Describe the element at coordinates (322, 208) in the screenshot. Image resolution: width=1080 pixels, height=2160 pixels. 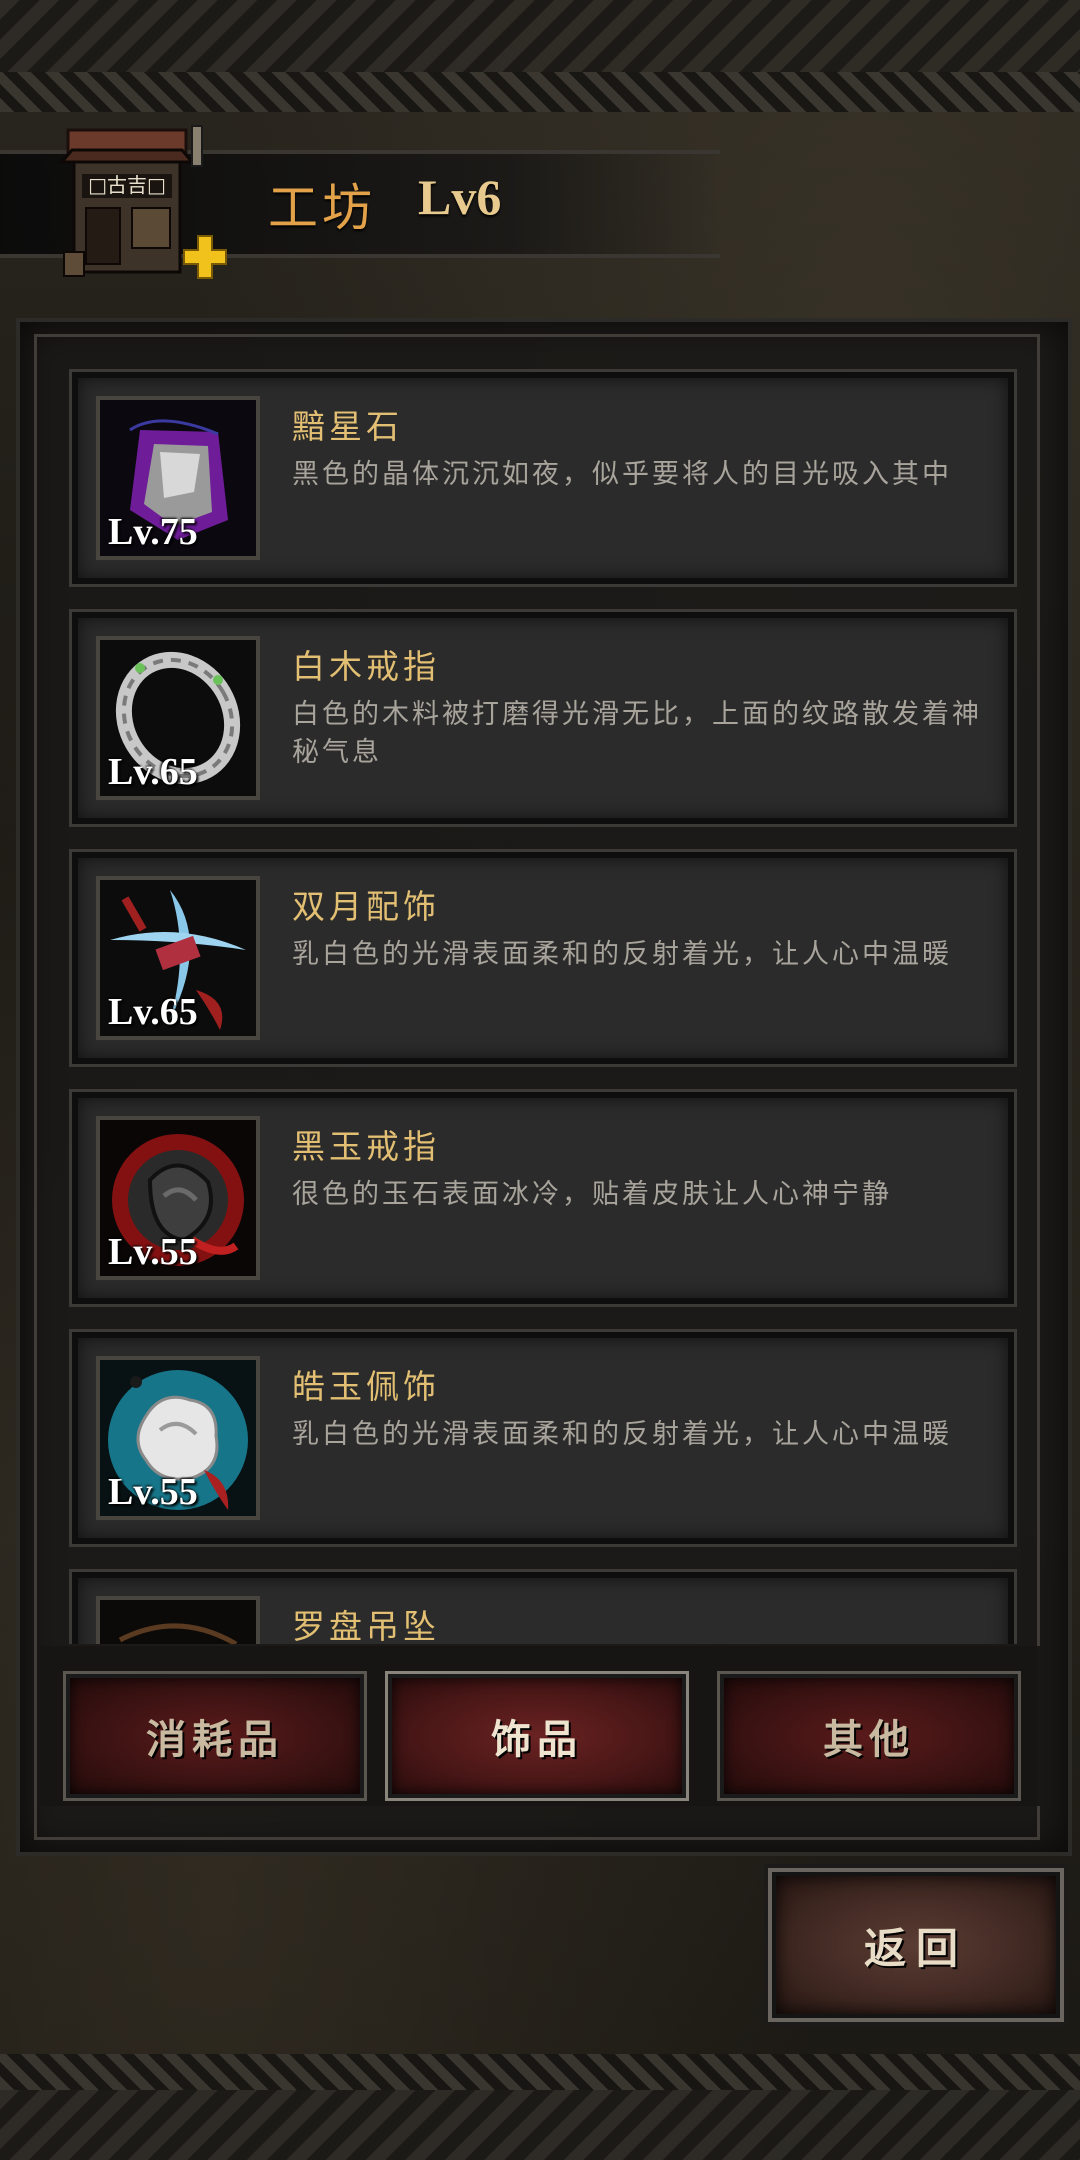
I see `page-title: 工坊` at that location.